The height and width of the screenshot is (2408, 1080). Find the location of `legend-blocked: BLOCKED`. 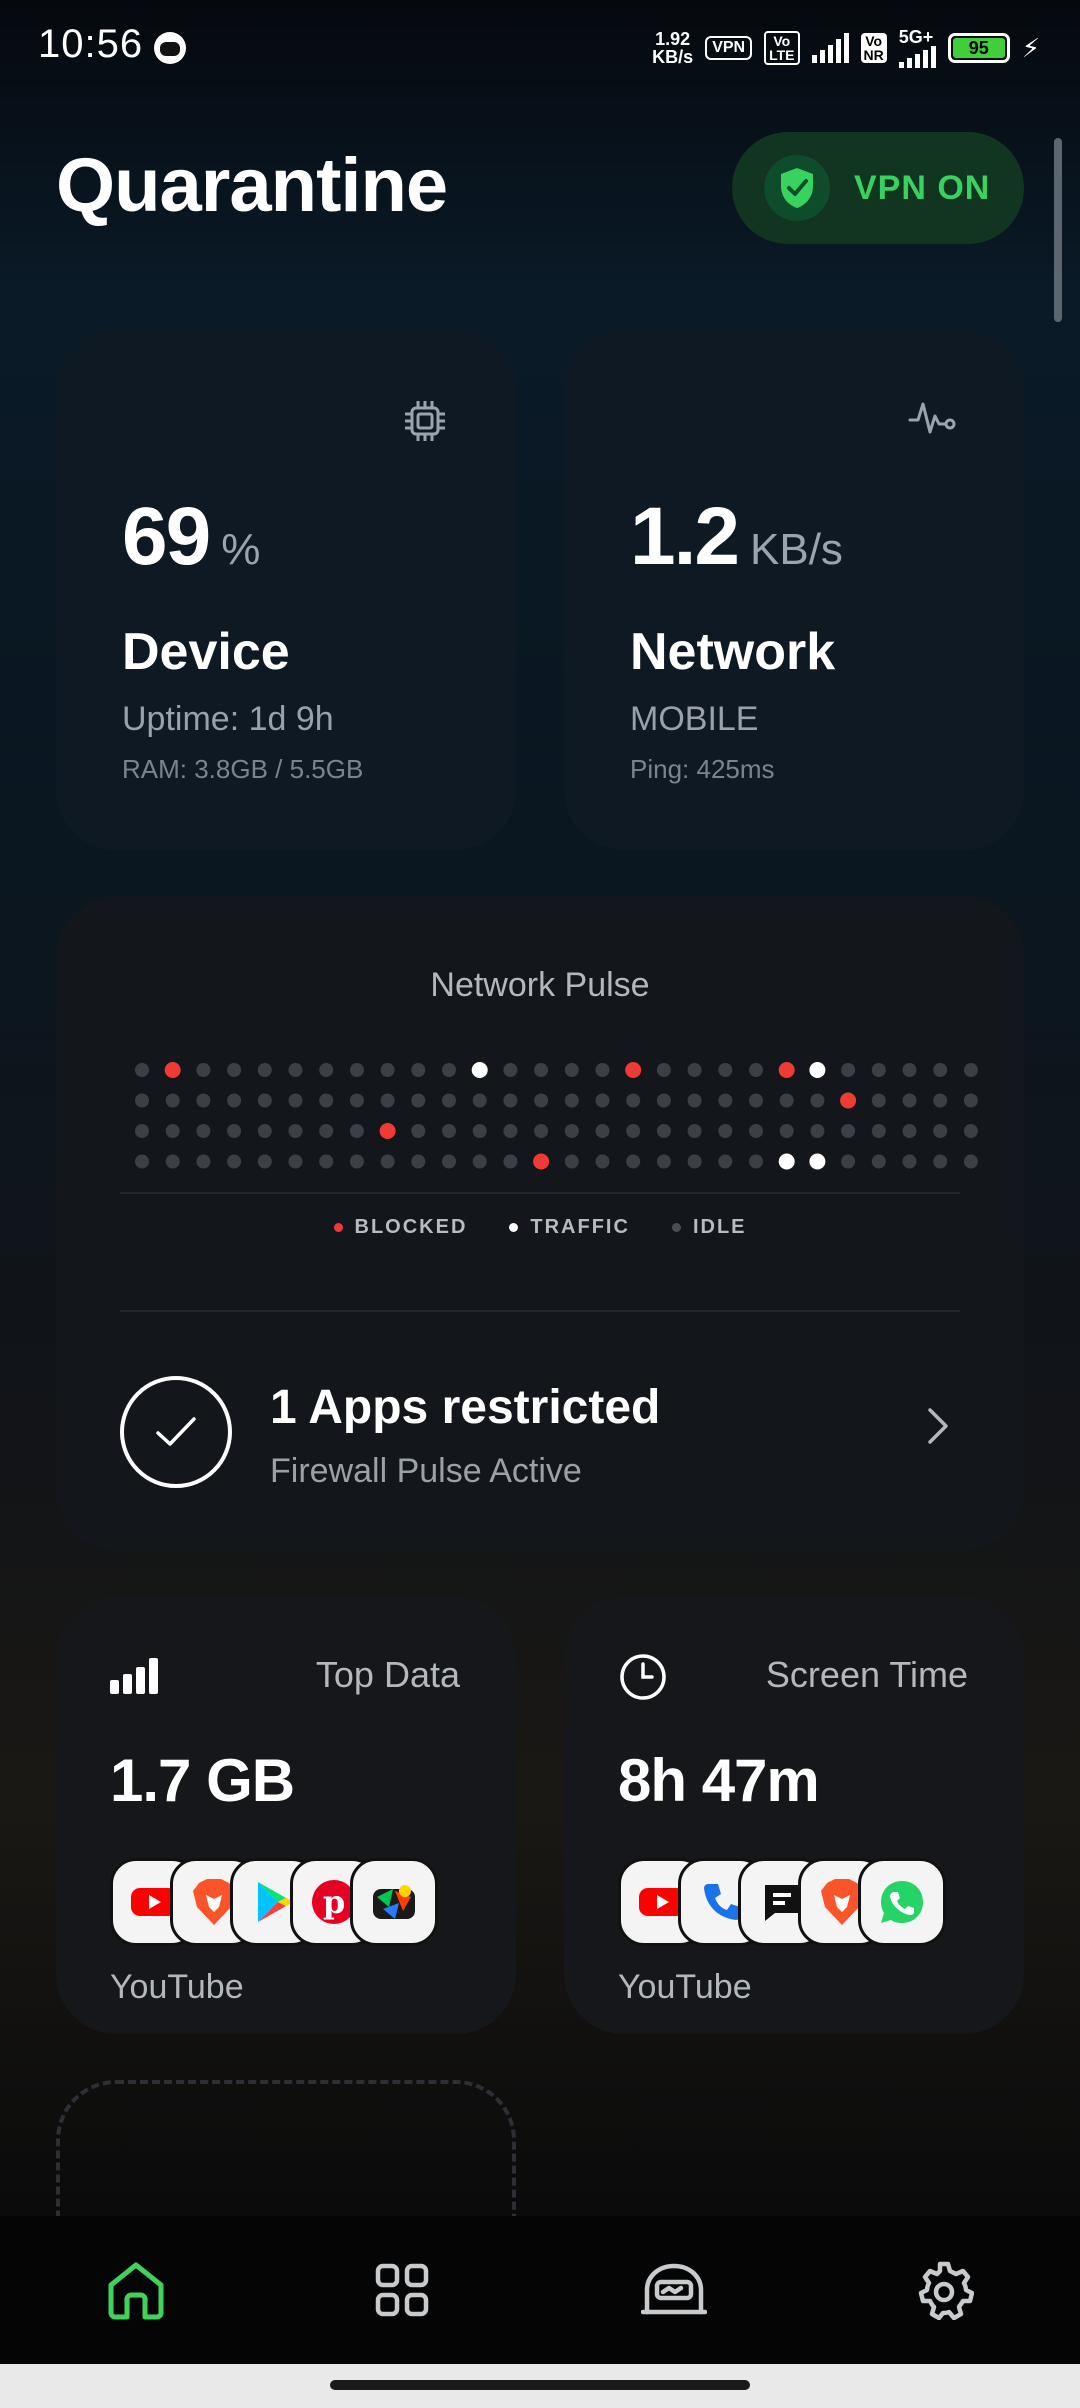

legend-blocked: BLOCKED is located at coordinates (400, 1227).